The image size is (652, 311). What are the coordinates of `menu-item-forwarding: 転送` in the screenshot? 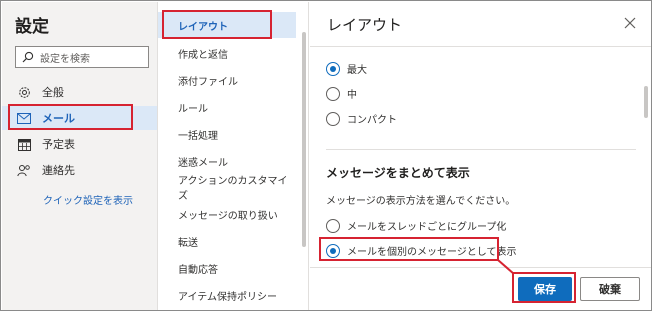 It's located at (227, 241).